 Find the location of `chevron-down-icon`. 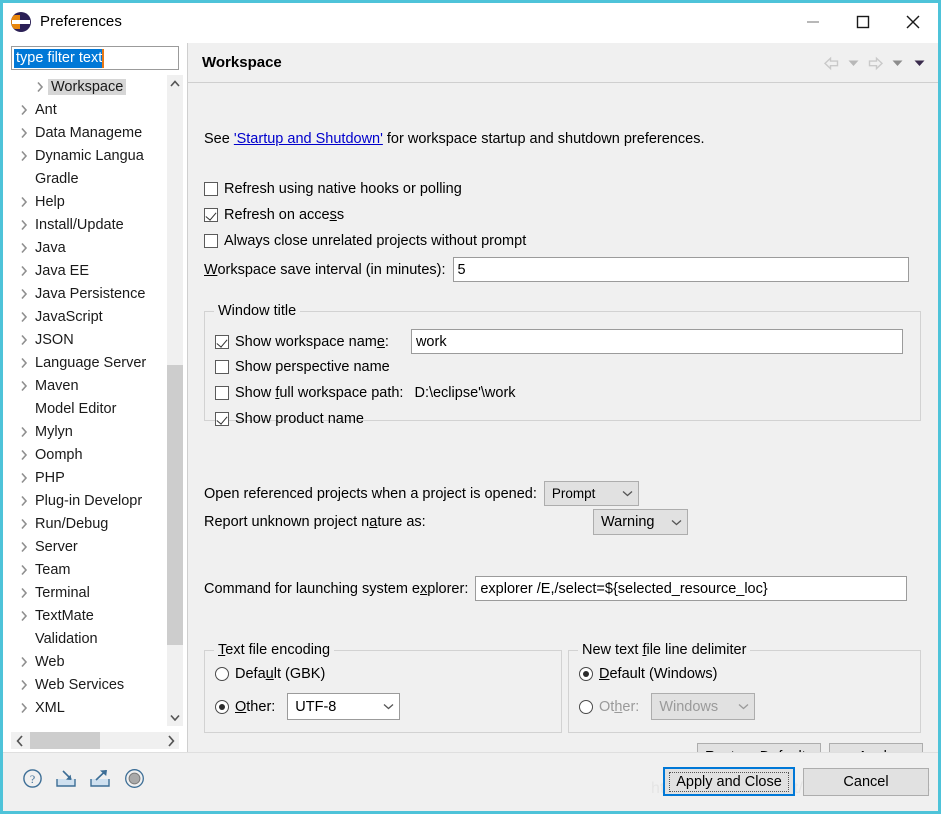

chevron-down-icon is located at coordinates (175, 717).